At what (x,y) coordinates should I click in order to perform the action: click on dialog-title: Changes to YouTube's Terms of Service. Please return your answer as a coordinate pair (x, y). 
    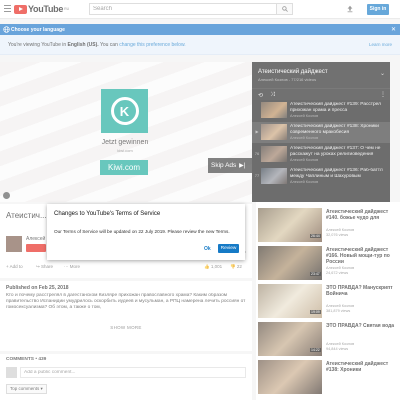
    Looking at the image, I should click on (107, 214).